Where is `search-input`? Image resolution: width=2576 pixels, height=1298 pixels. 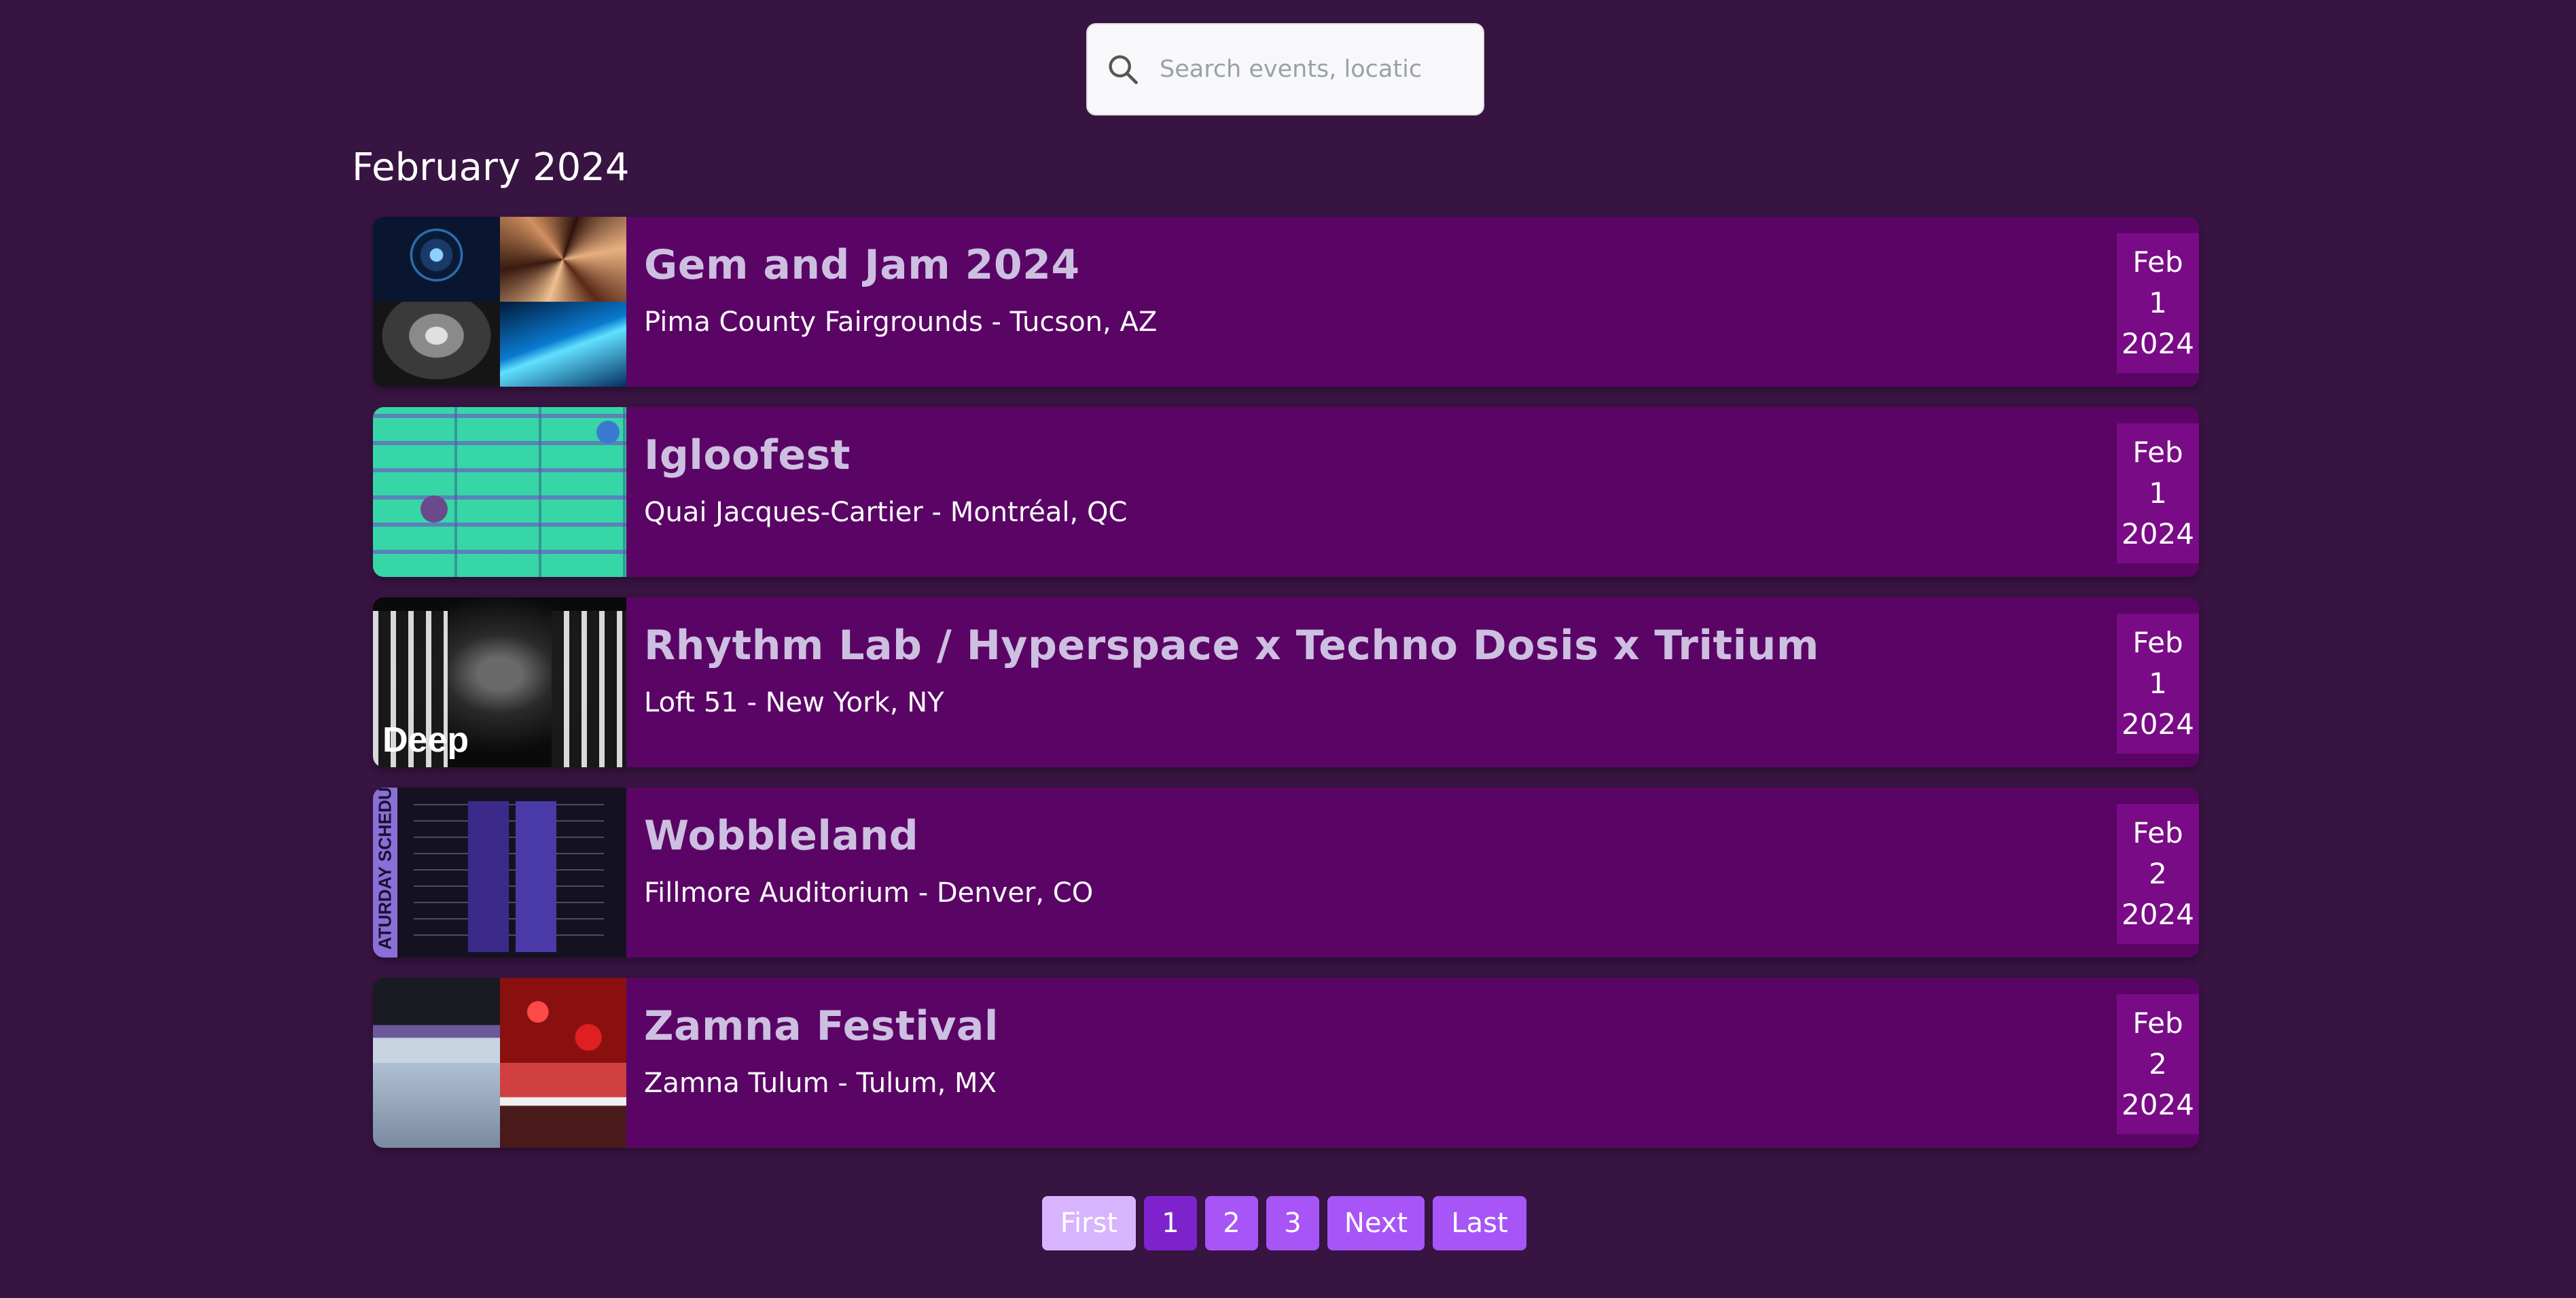 search-input is located at coordinates (1295, 69).